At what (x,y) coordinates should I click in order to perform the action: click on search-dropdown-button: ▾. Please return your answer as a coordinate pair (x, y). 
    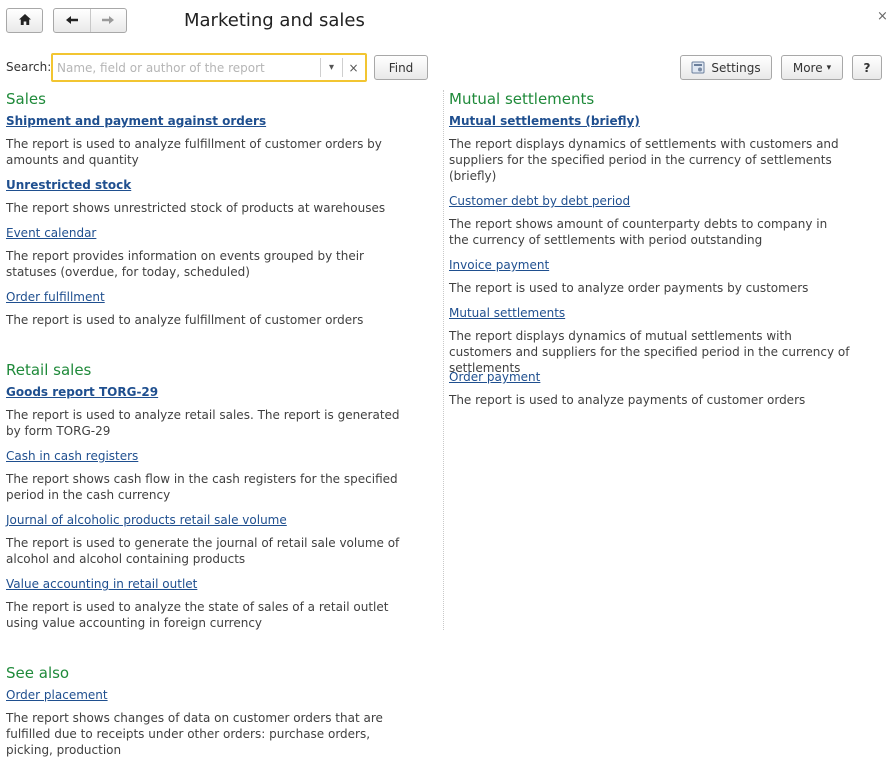
    Looking at the image, I should click on (331, 67).